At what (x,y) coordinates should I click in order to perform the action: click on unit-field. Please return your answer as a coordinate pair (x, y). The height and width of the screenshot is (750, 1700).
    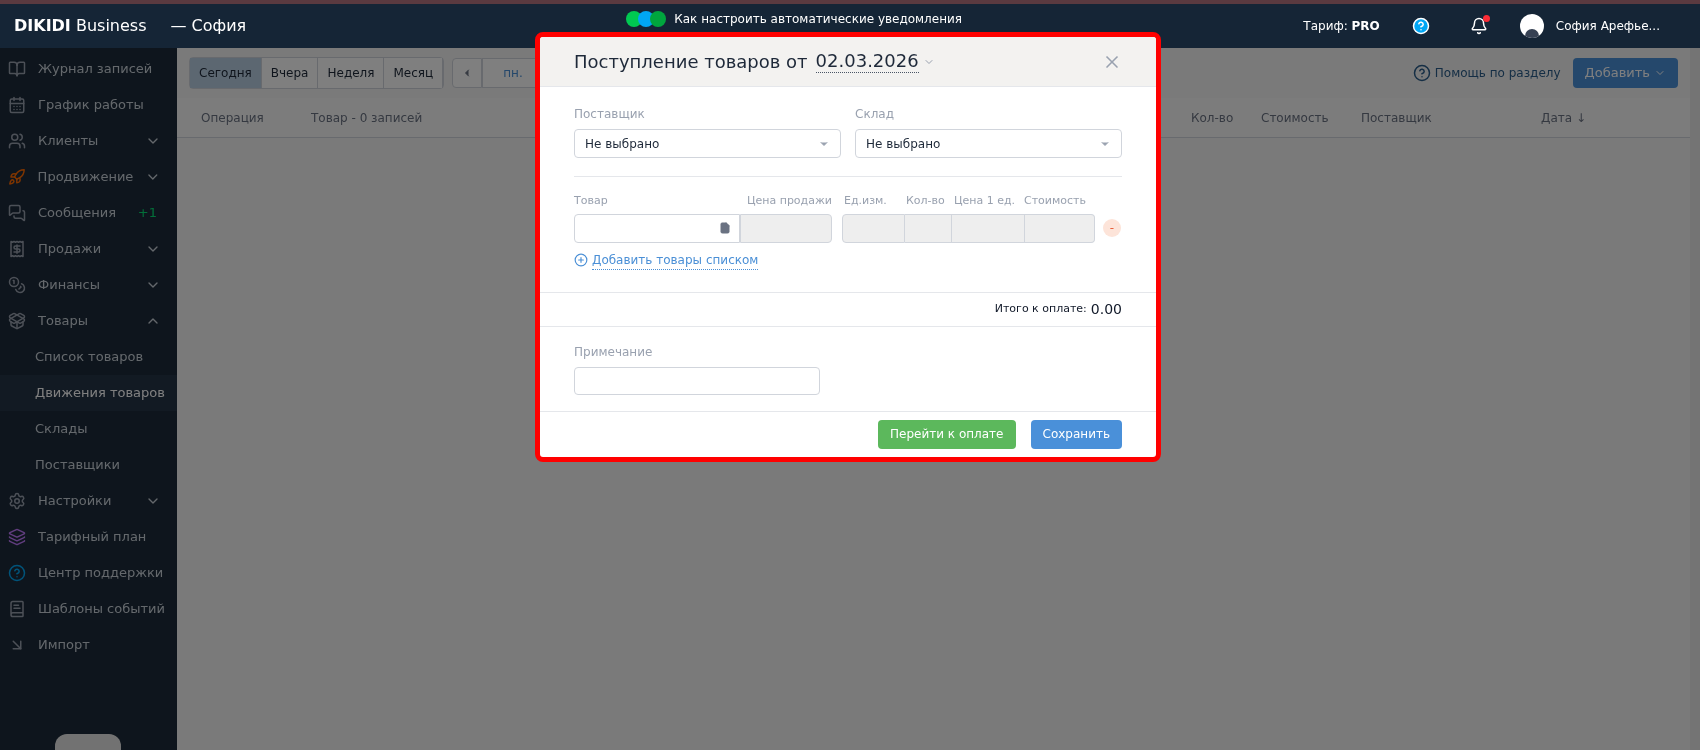
    Looking at the image, I should click on (873, 228).